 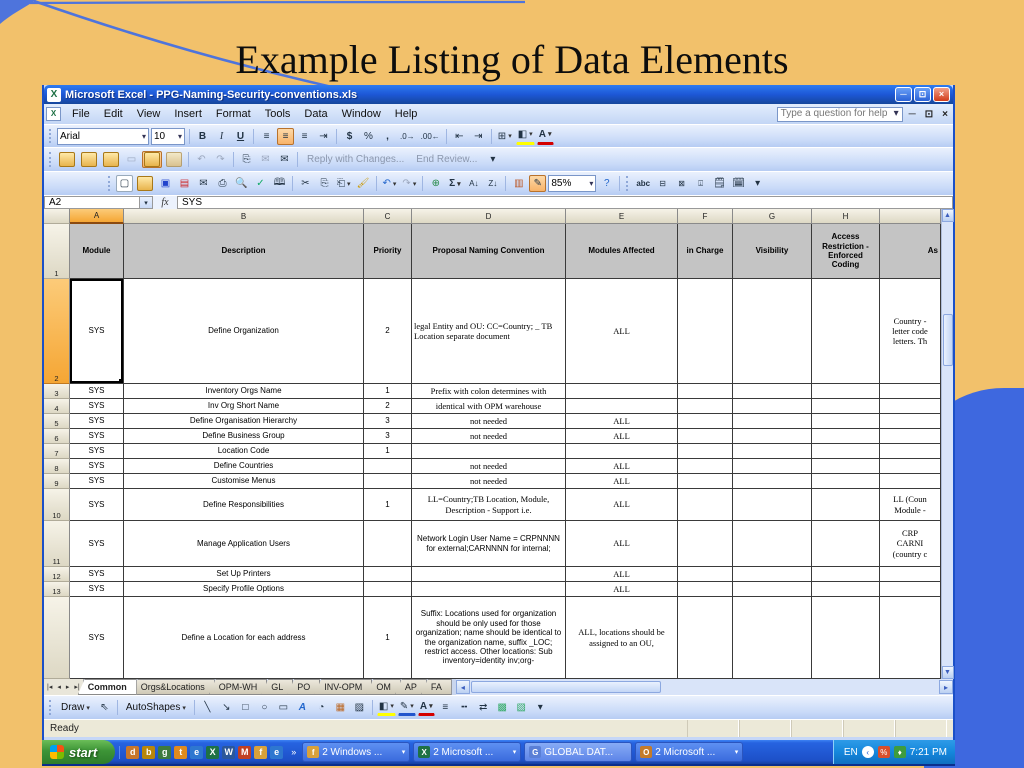 I want to click on row-header-13: 13, so click(x=57, y=589).